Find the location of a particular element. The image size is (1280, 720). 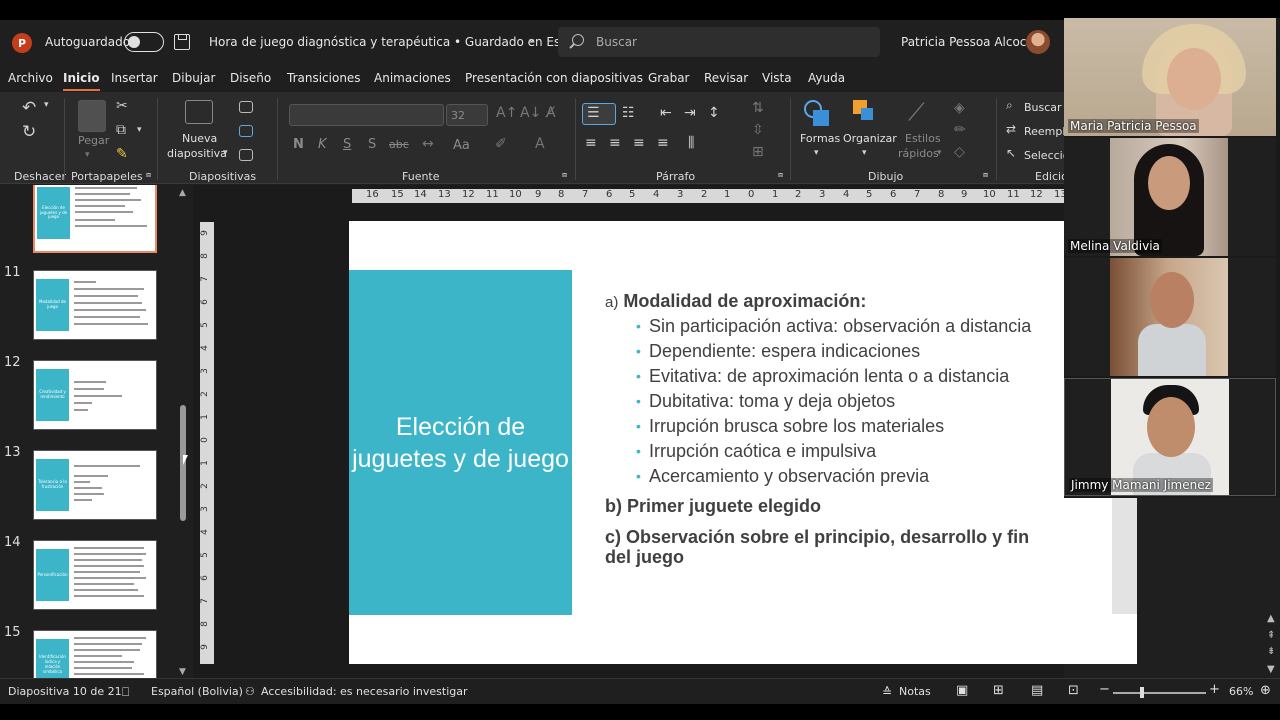

quick-styles-button-line2: rápidos is located at coordinates (918, 153).